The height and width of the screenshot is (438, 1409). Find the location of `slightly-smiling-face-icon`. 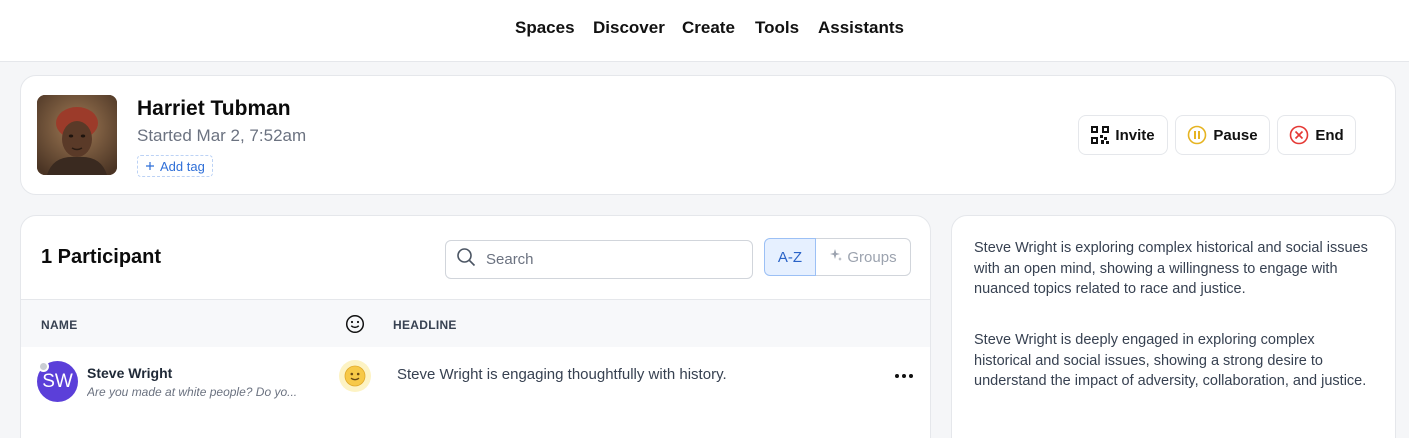

slightly-smiling-face-icon is located at coordinates (355, 376).